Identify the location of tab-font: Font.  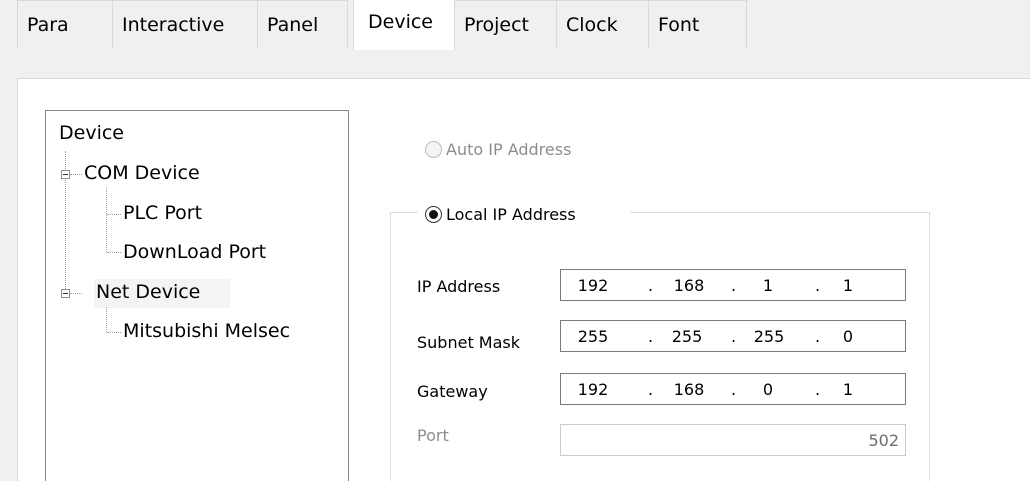
(697, 24).